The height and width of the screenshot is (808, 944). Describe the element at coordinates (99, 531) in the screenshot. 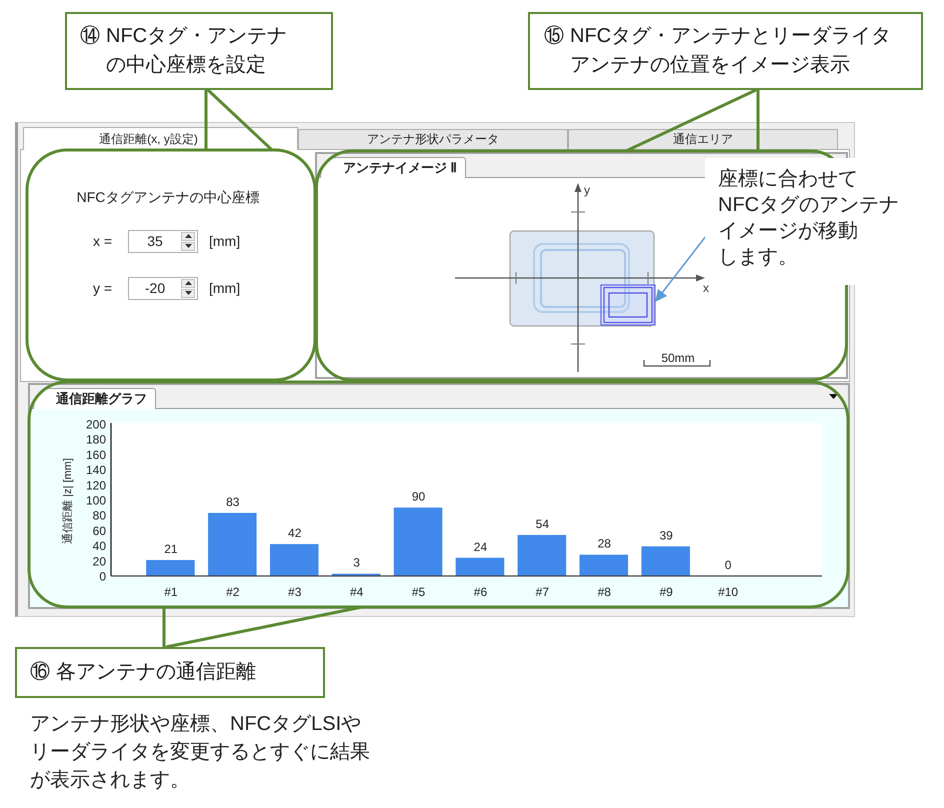

I see `y-tick-label: 60` at that location.